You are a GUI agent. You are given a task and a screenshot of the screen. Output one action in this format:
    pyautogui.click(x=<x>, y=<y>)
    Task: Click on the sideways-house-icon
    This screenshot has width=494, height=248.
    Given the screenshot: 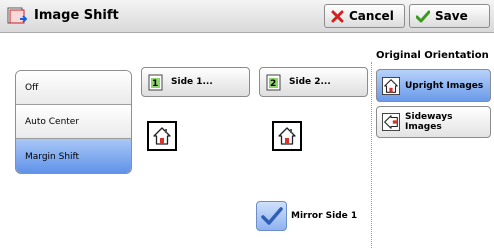 What is the action you would take?
    pyautogui.click(x=391, y=122)
    